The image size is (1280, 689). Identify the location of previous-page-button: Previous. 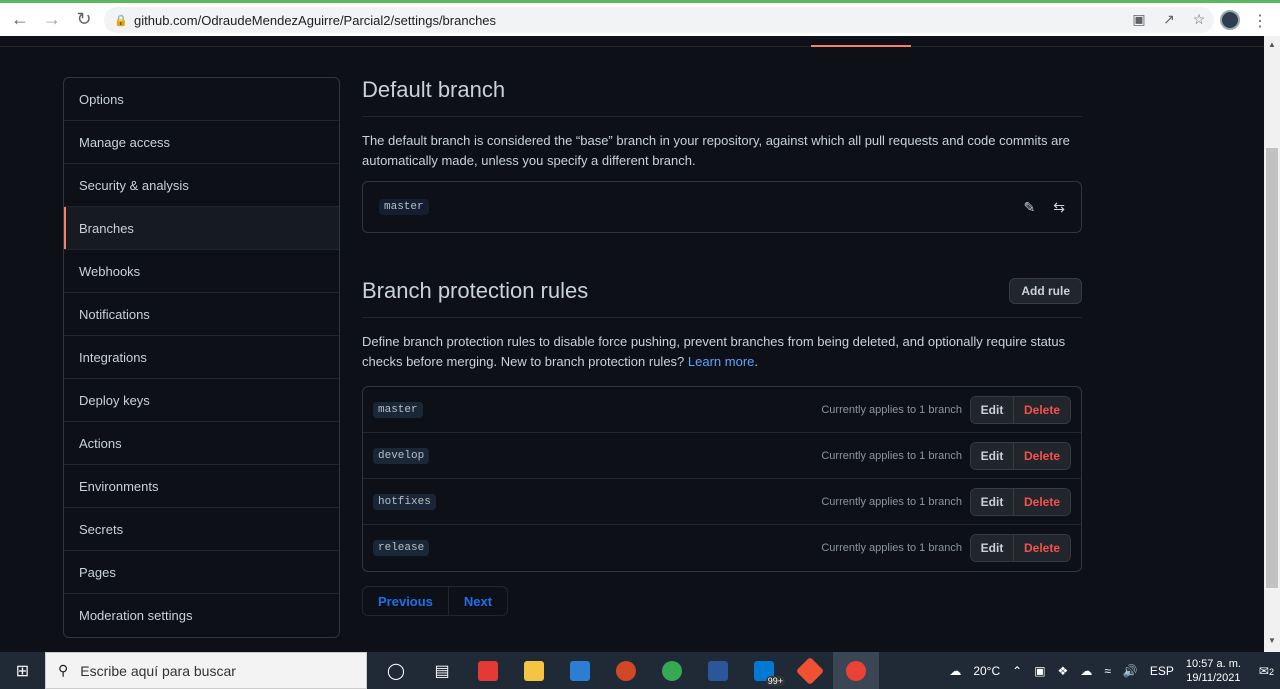
(406, 601).